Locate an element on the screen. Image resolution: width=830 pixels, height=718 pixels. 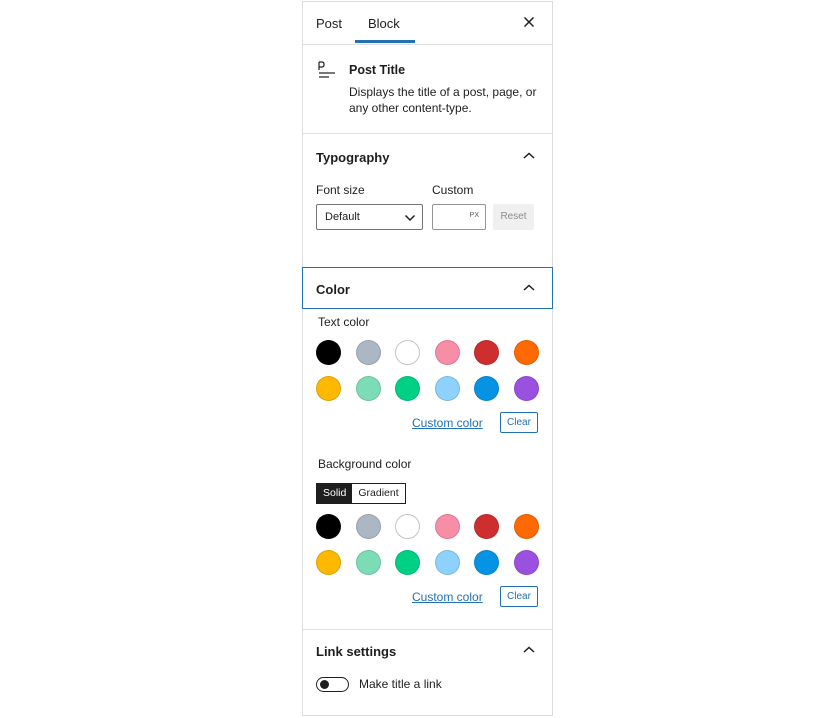
font-size-label: Font size is located at coordinates (340, 190).